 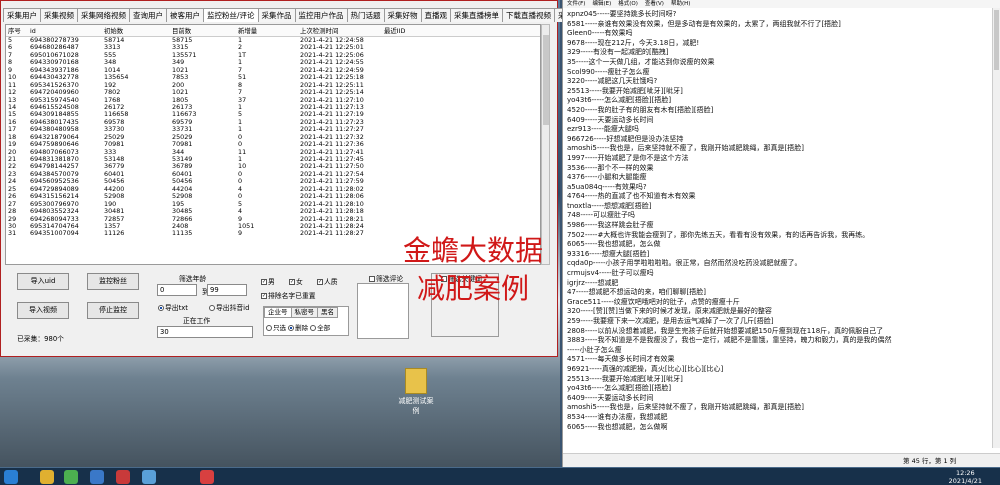 What do you see at coordinates (576, 4) in the screenshot?
I see `notepad-menu-item: 文件(F)` at bounding box center [576, 4].